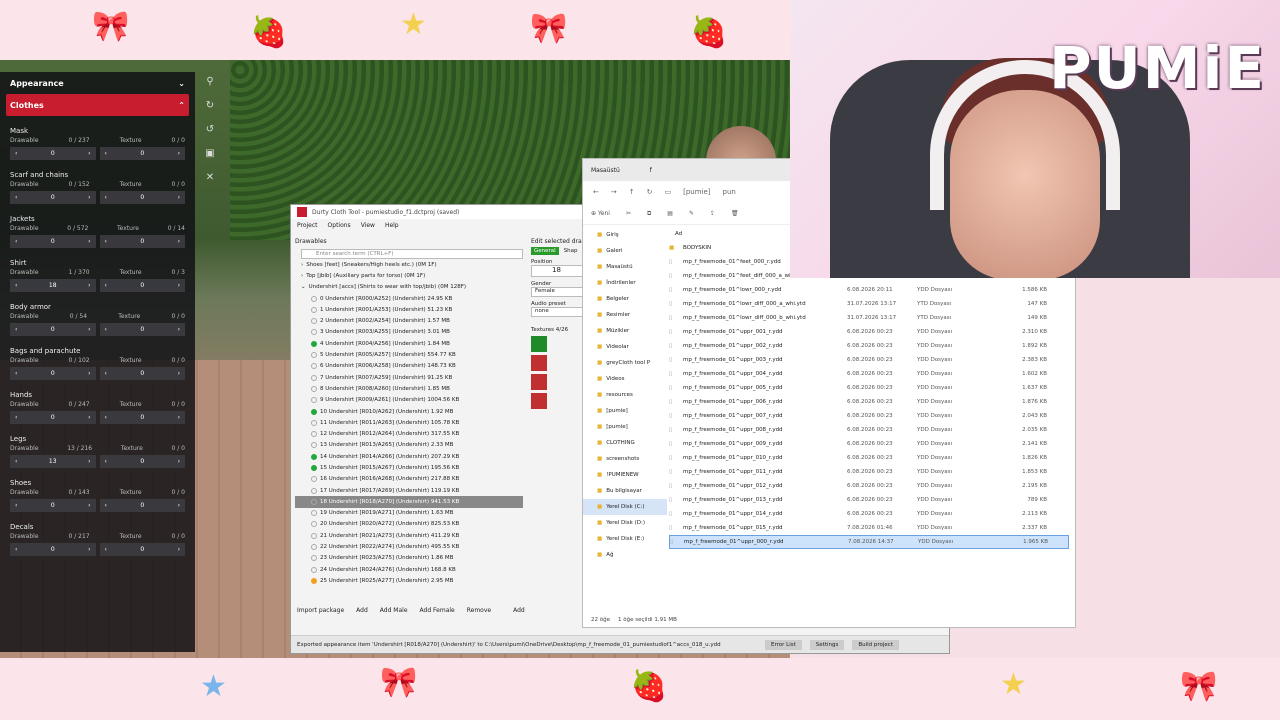 The height and width of the screenshot is (720, 1280). Describe the element at coordinates (545, 251) in the screenshot. I see `tab-general: General` at that location.